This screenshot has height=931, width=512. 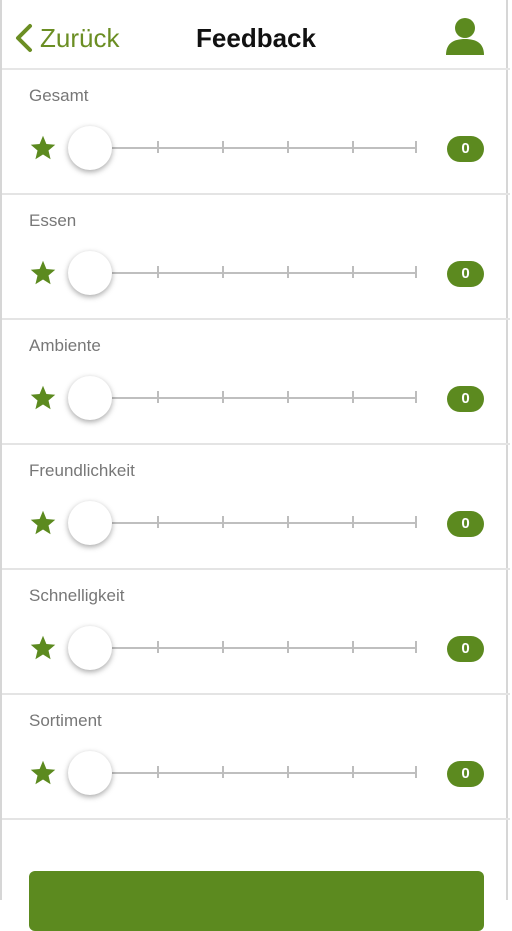 I want to click on rating-label: Sortiment, so click(x=65, y=720).